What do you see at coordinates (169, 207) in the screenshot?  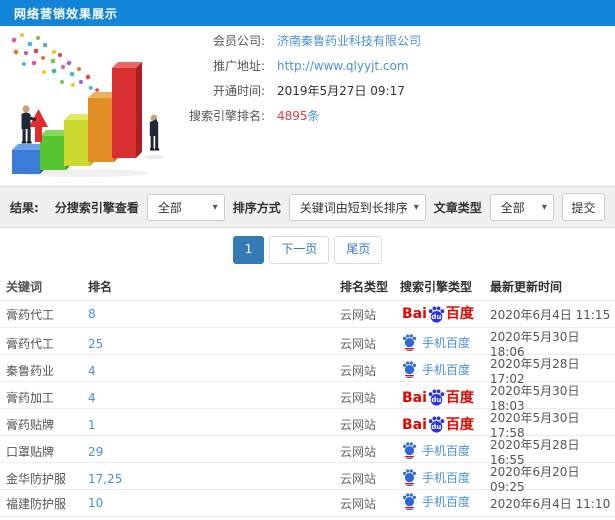 I see `engine-filter-value: 全部` at bounding box center [169, 207].